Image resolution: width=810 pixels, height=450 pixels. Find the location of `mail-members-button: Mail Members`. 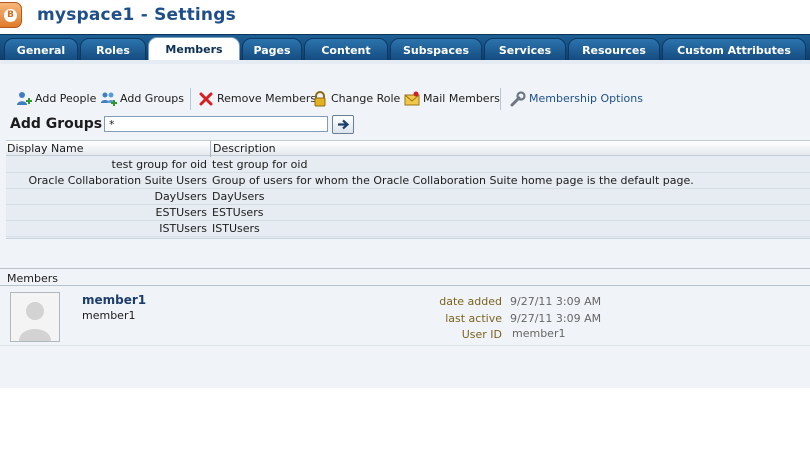

mail-members-button: Mail Members is located at coordinates (452, 99).